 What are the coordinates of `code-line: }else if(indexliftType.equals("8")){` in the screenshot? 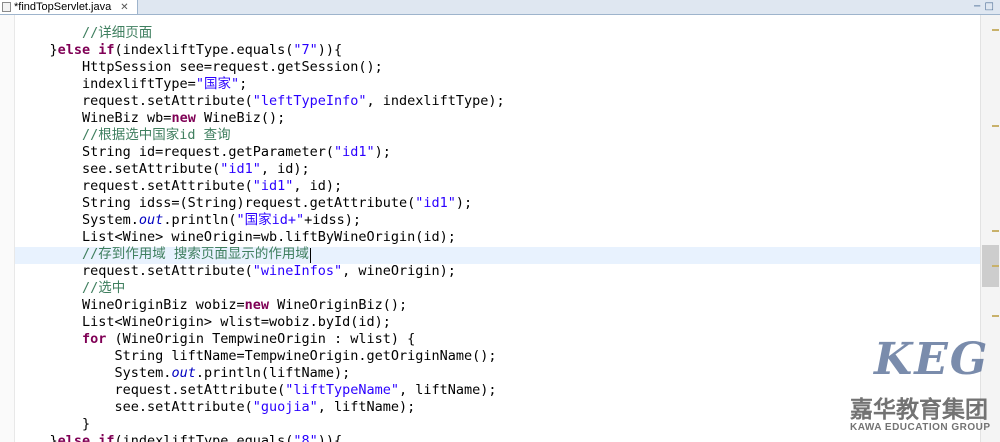 It's located at (497, 437).